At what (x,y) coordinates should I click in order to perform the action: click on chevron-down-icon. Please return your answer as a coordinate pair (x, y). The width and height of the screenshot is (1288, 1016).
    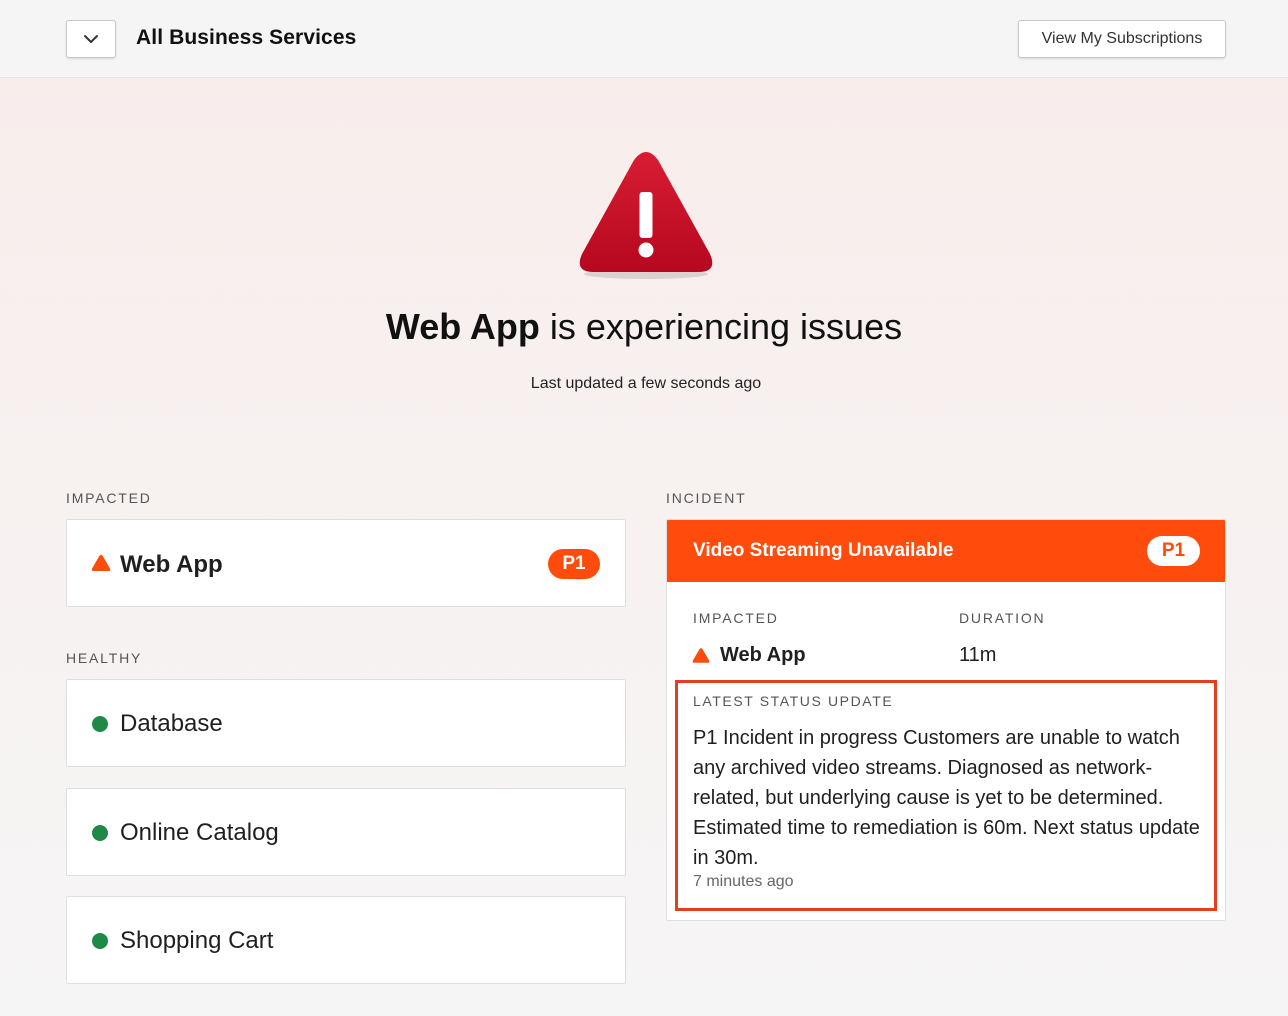
    Looking at the image, I should click on (91, 39).